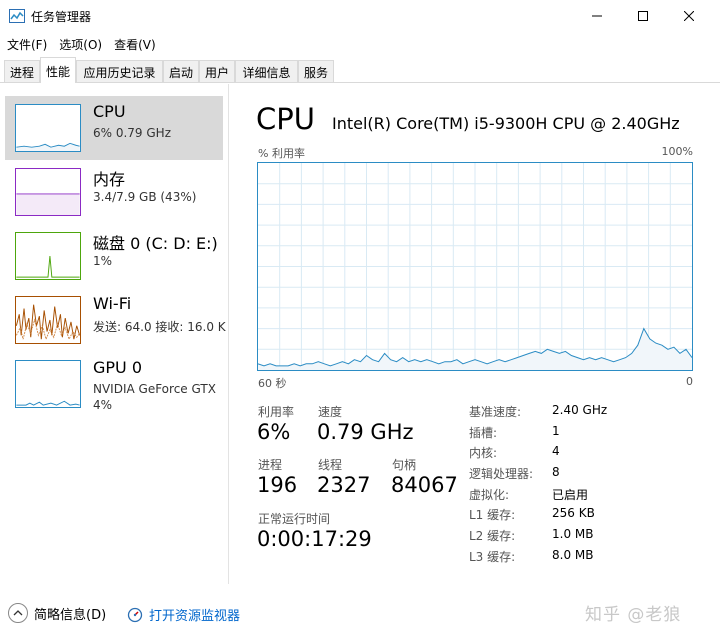 The width and height of the screenshot is (720, 641). I want to click on utilization-graph-max: 100%, so click(677, 151).